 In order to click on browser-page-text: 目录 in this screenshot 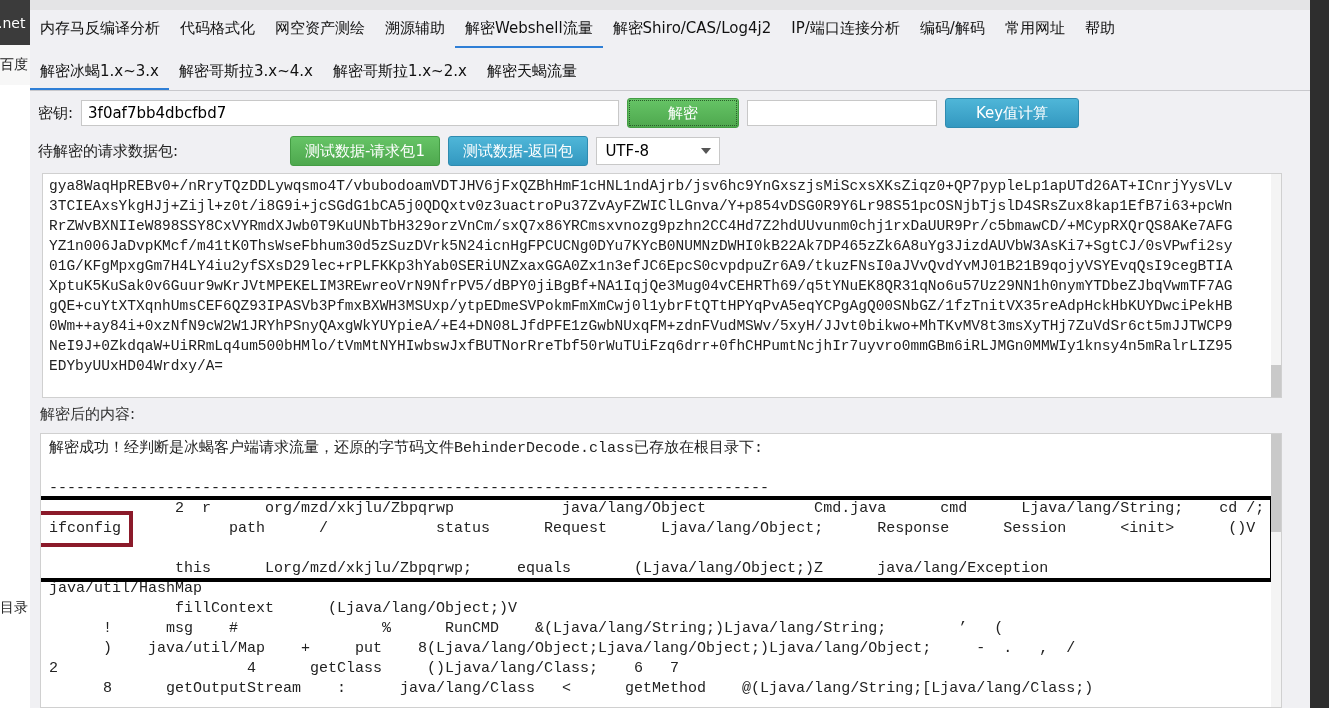, I will do `click(14, 608)`.